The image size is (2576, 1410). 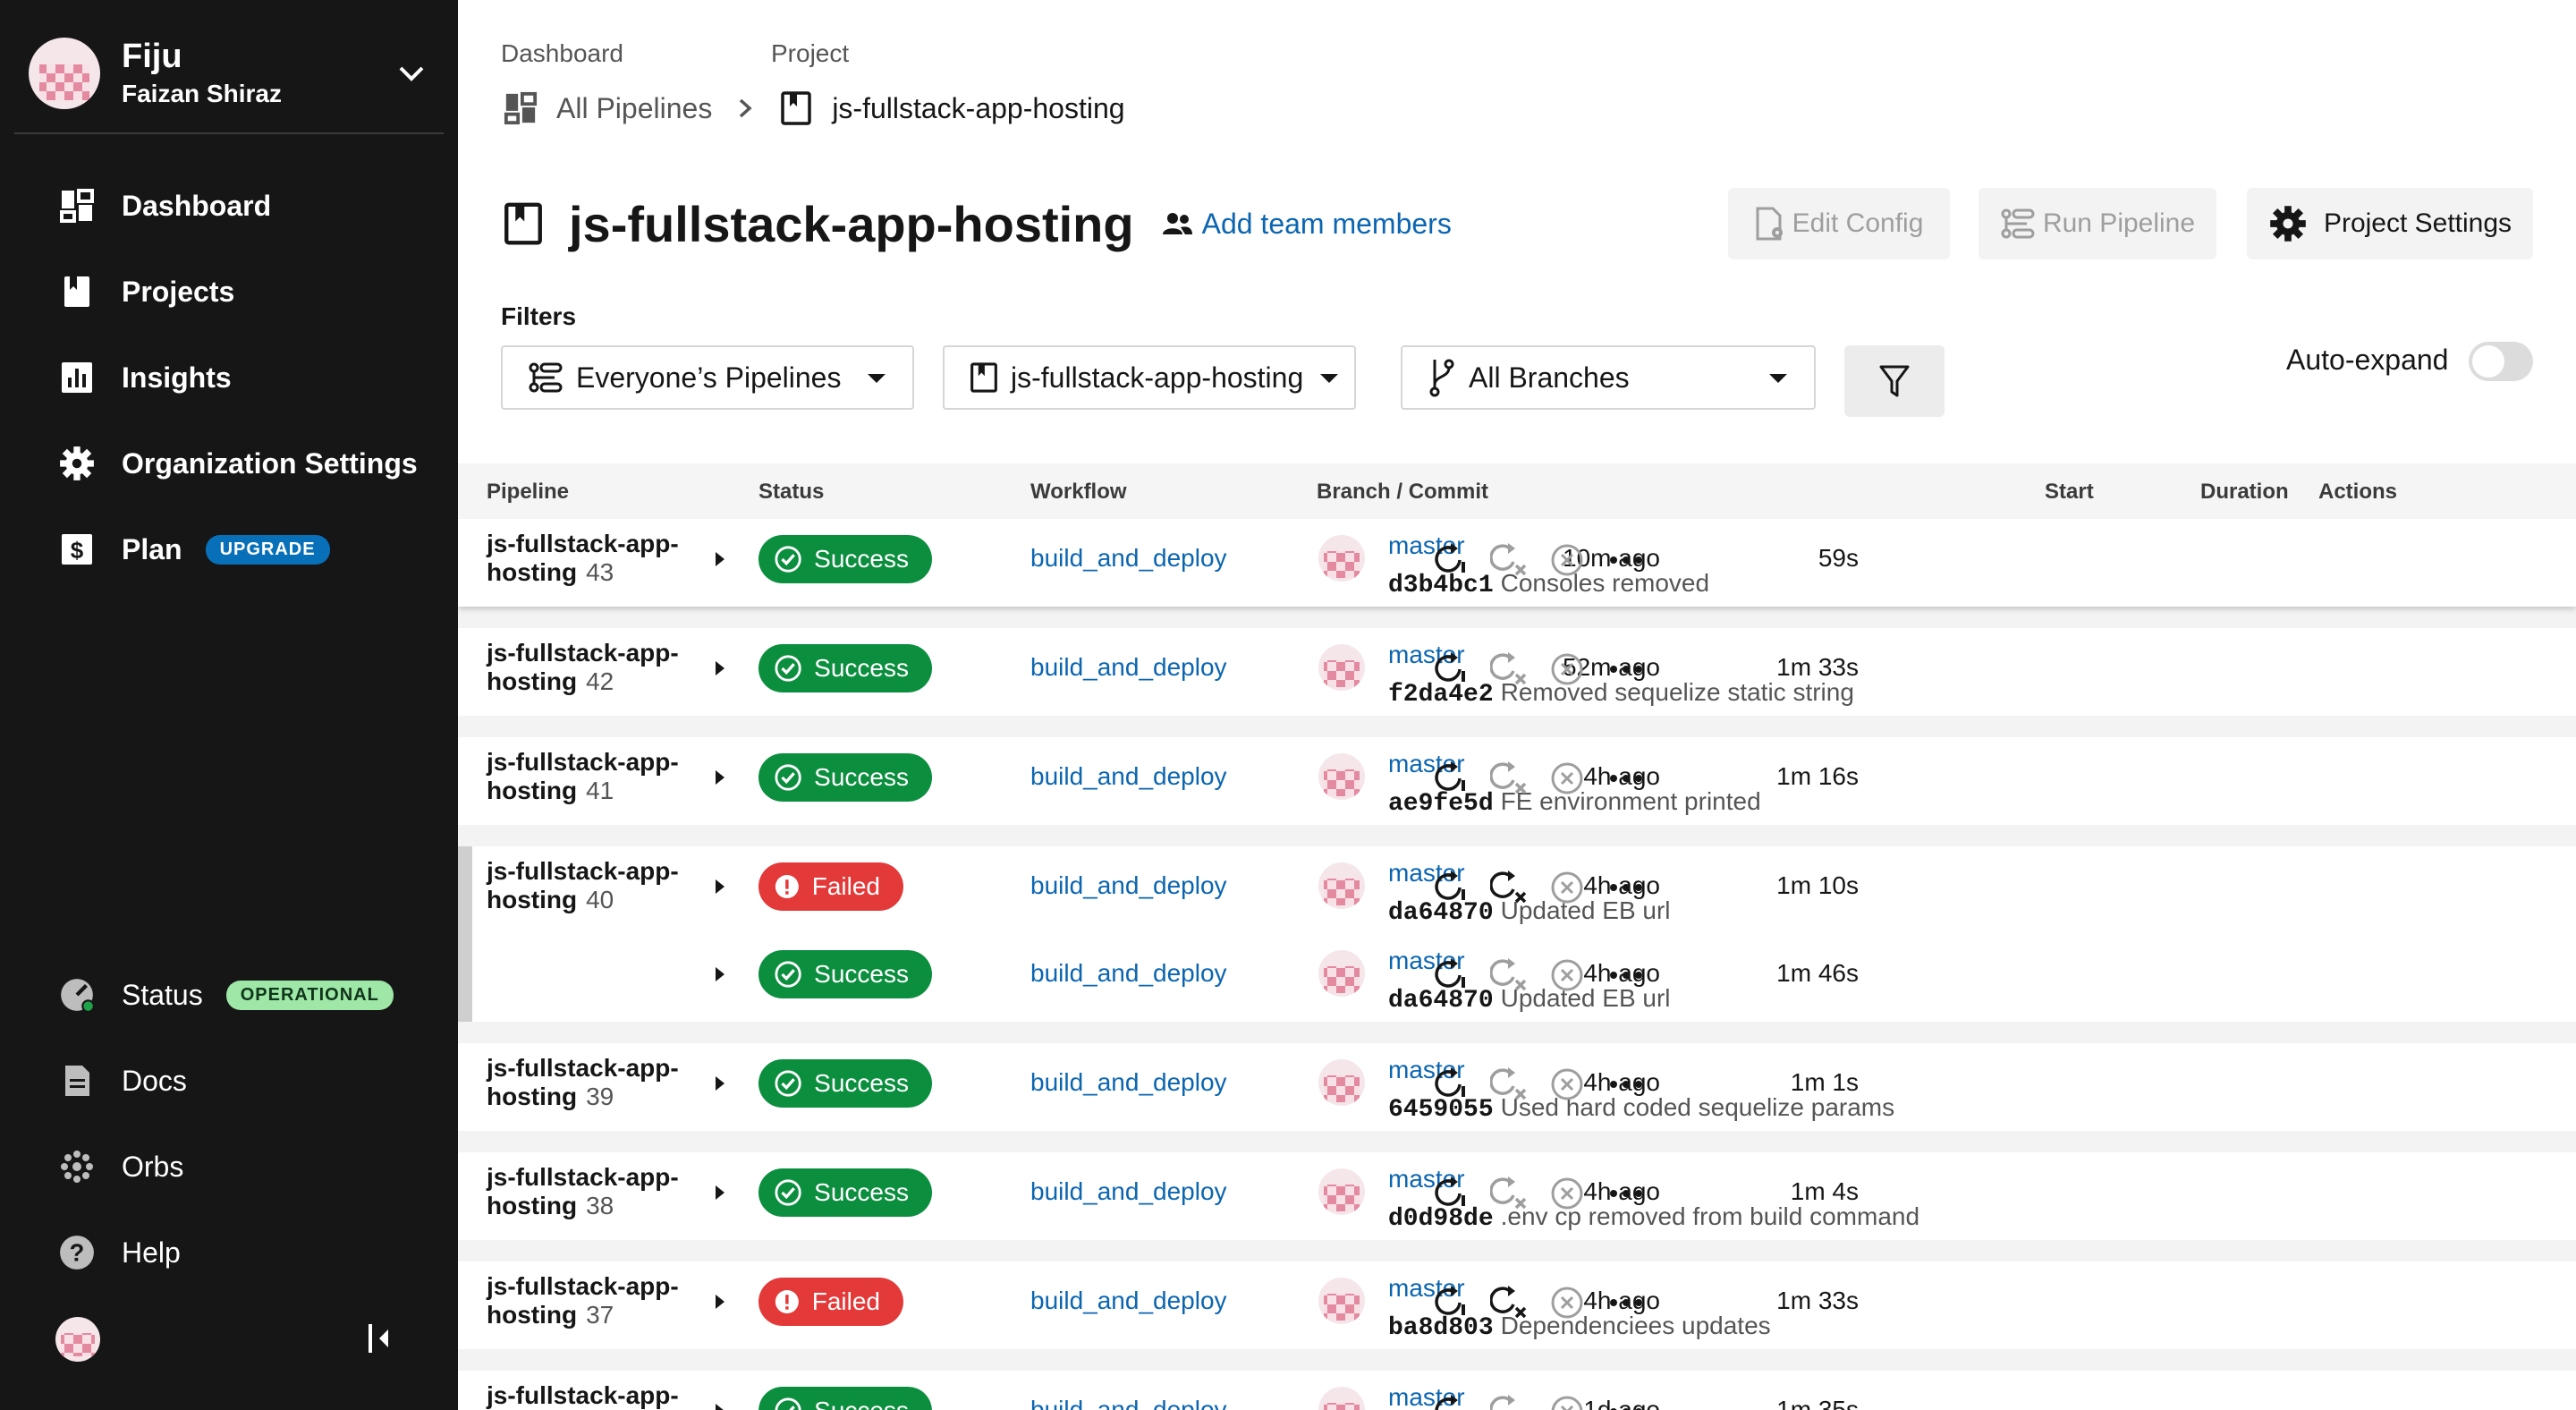 I want to click on breadcrumb-project: js-fullstack-app-hosting, so click(x=978, y=109).